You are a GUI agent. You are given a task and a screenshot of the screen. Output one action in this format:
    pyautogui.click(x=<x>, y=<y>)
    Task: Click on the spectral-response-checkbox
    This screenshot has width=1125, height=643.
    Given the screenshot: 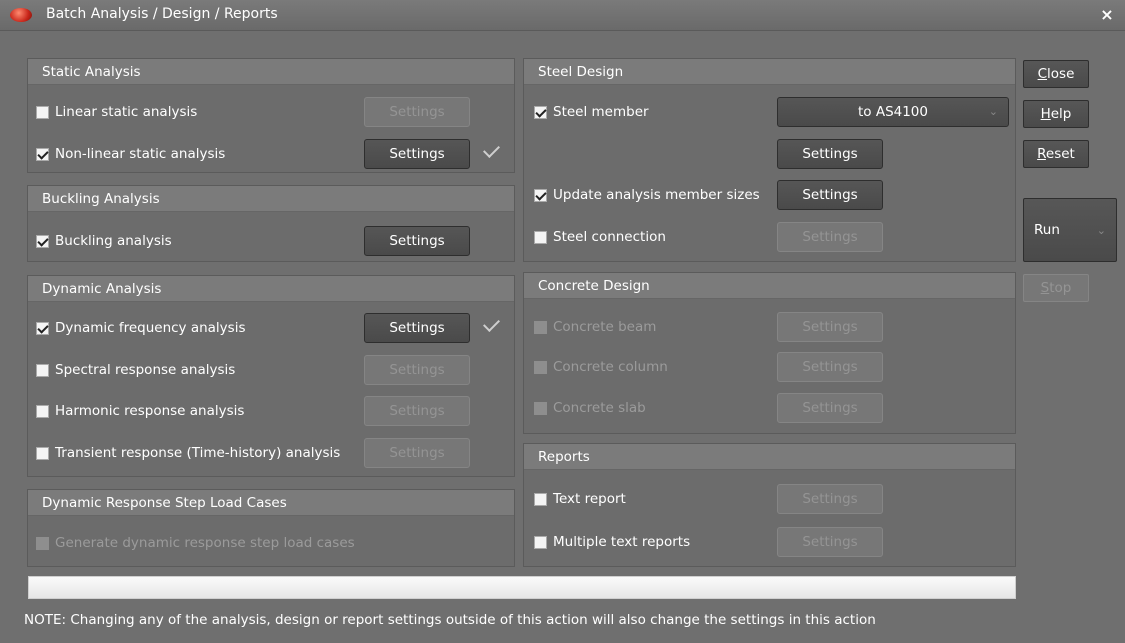 What is the action you would take?
    pyautogui.click(x=42, y=370)
    